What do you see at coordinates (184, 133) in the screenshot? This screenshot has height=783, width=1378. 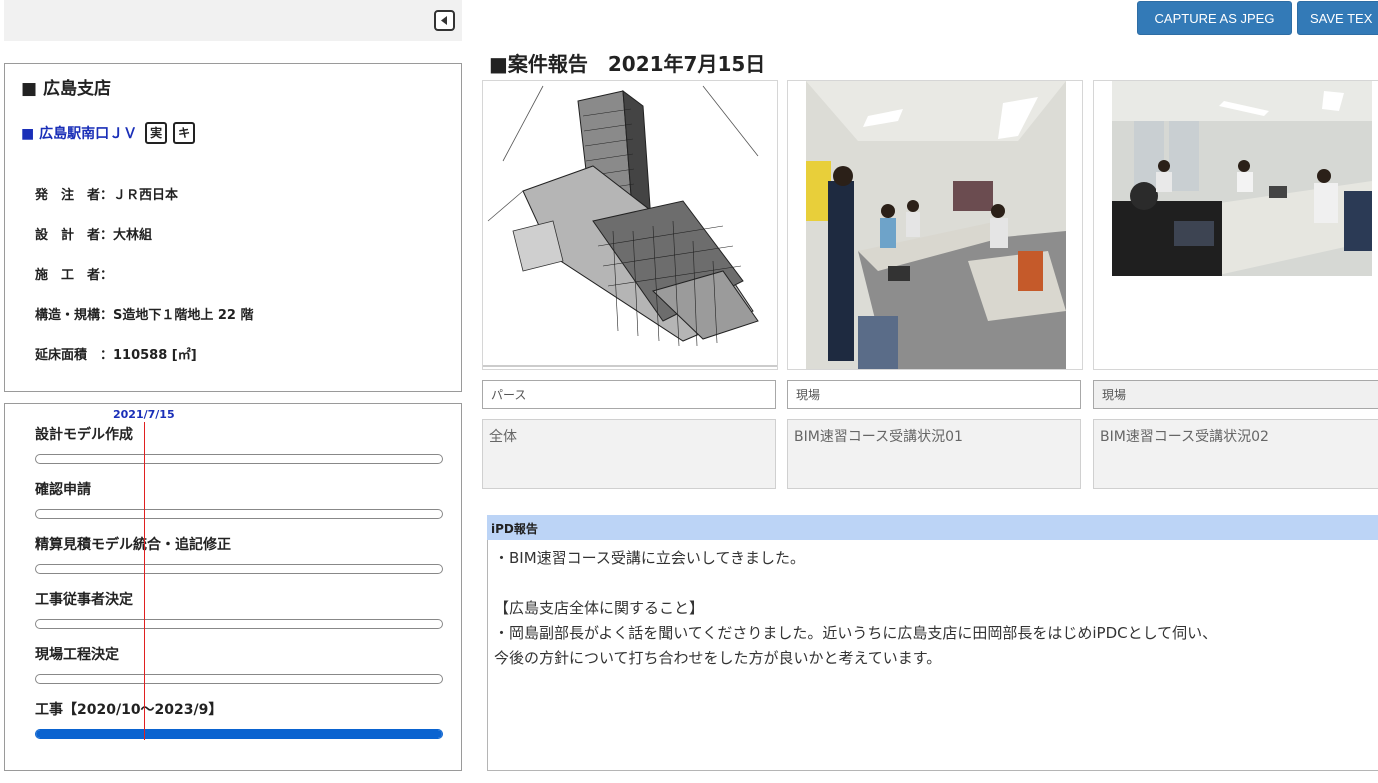 I see `tag-ki-button: キ` at bounding box center [184, 133].